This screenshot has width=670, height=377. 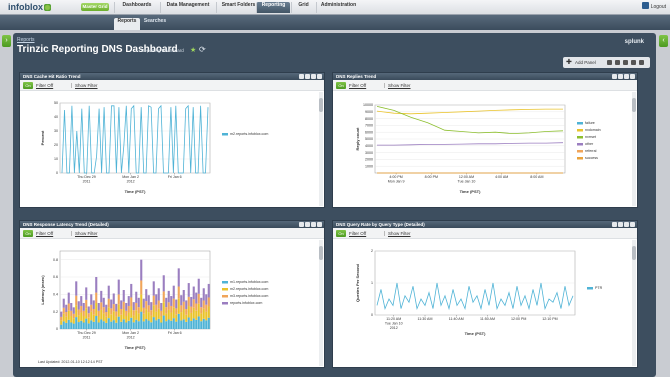 I want to click on nav-grid: Grid, so click(x=303, y=7).